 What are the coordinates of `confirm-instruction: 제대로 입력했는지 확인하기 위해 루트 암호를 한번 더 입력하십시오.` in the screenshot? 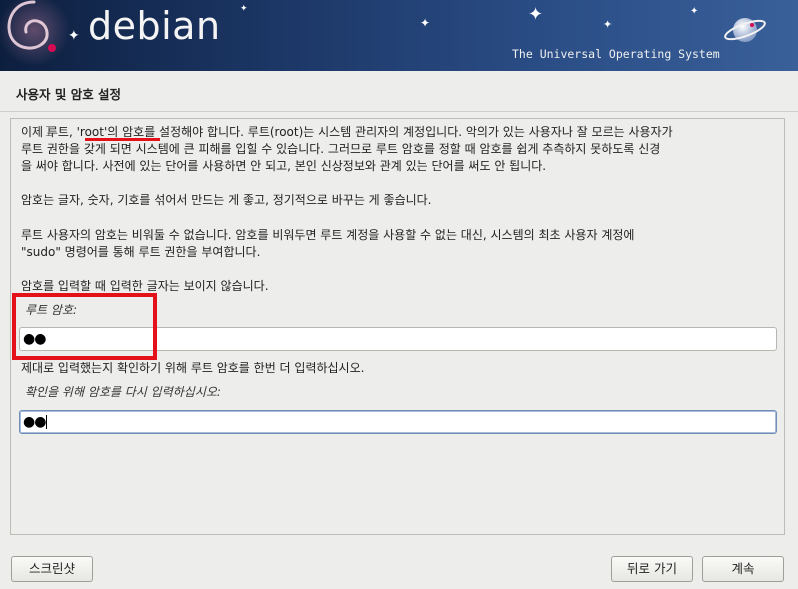 It's located at (193, 368).